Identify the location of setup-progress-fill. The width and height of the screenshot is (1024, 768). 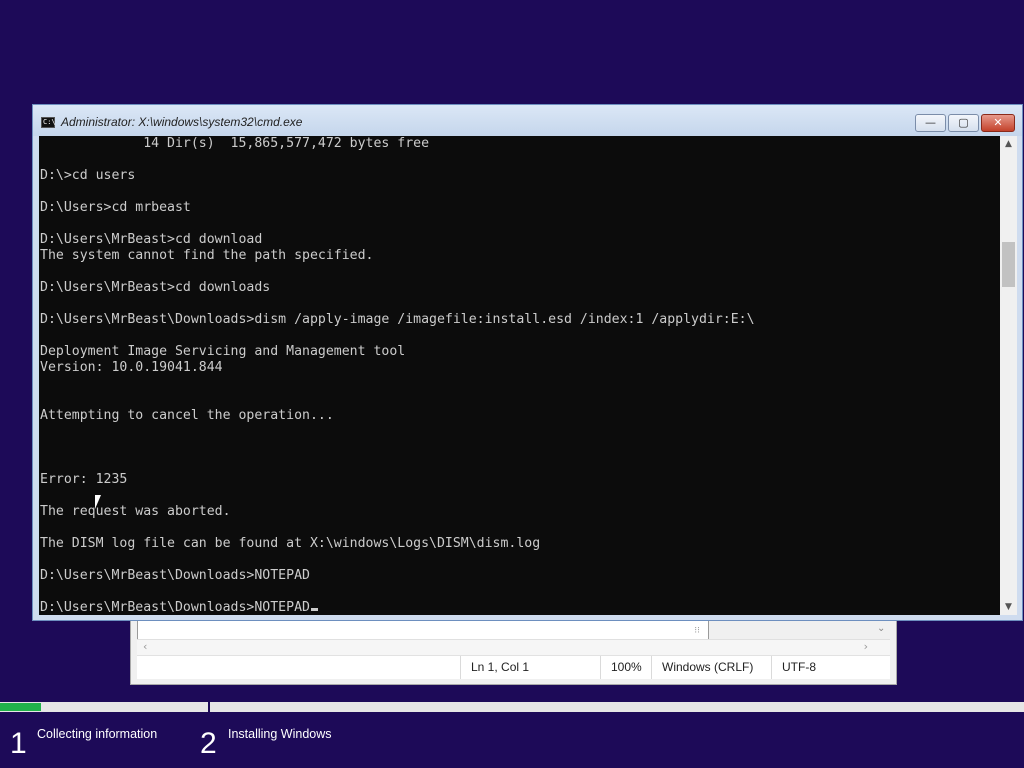
(20, 707).